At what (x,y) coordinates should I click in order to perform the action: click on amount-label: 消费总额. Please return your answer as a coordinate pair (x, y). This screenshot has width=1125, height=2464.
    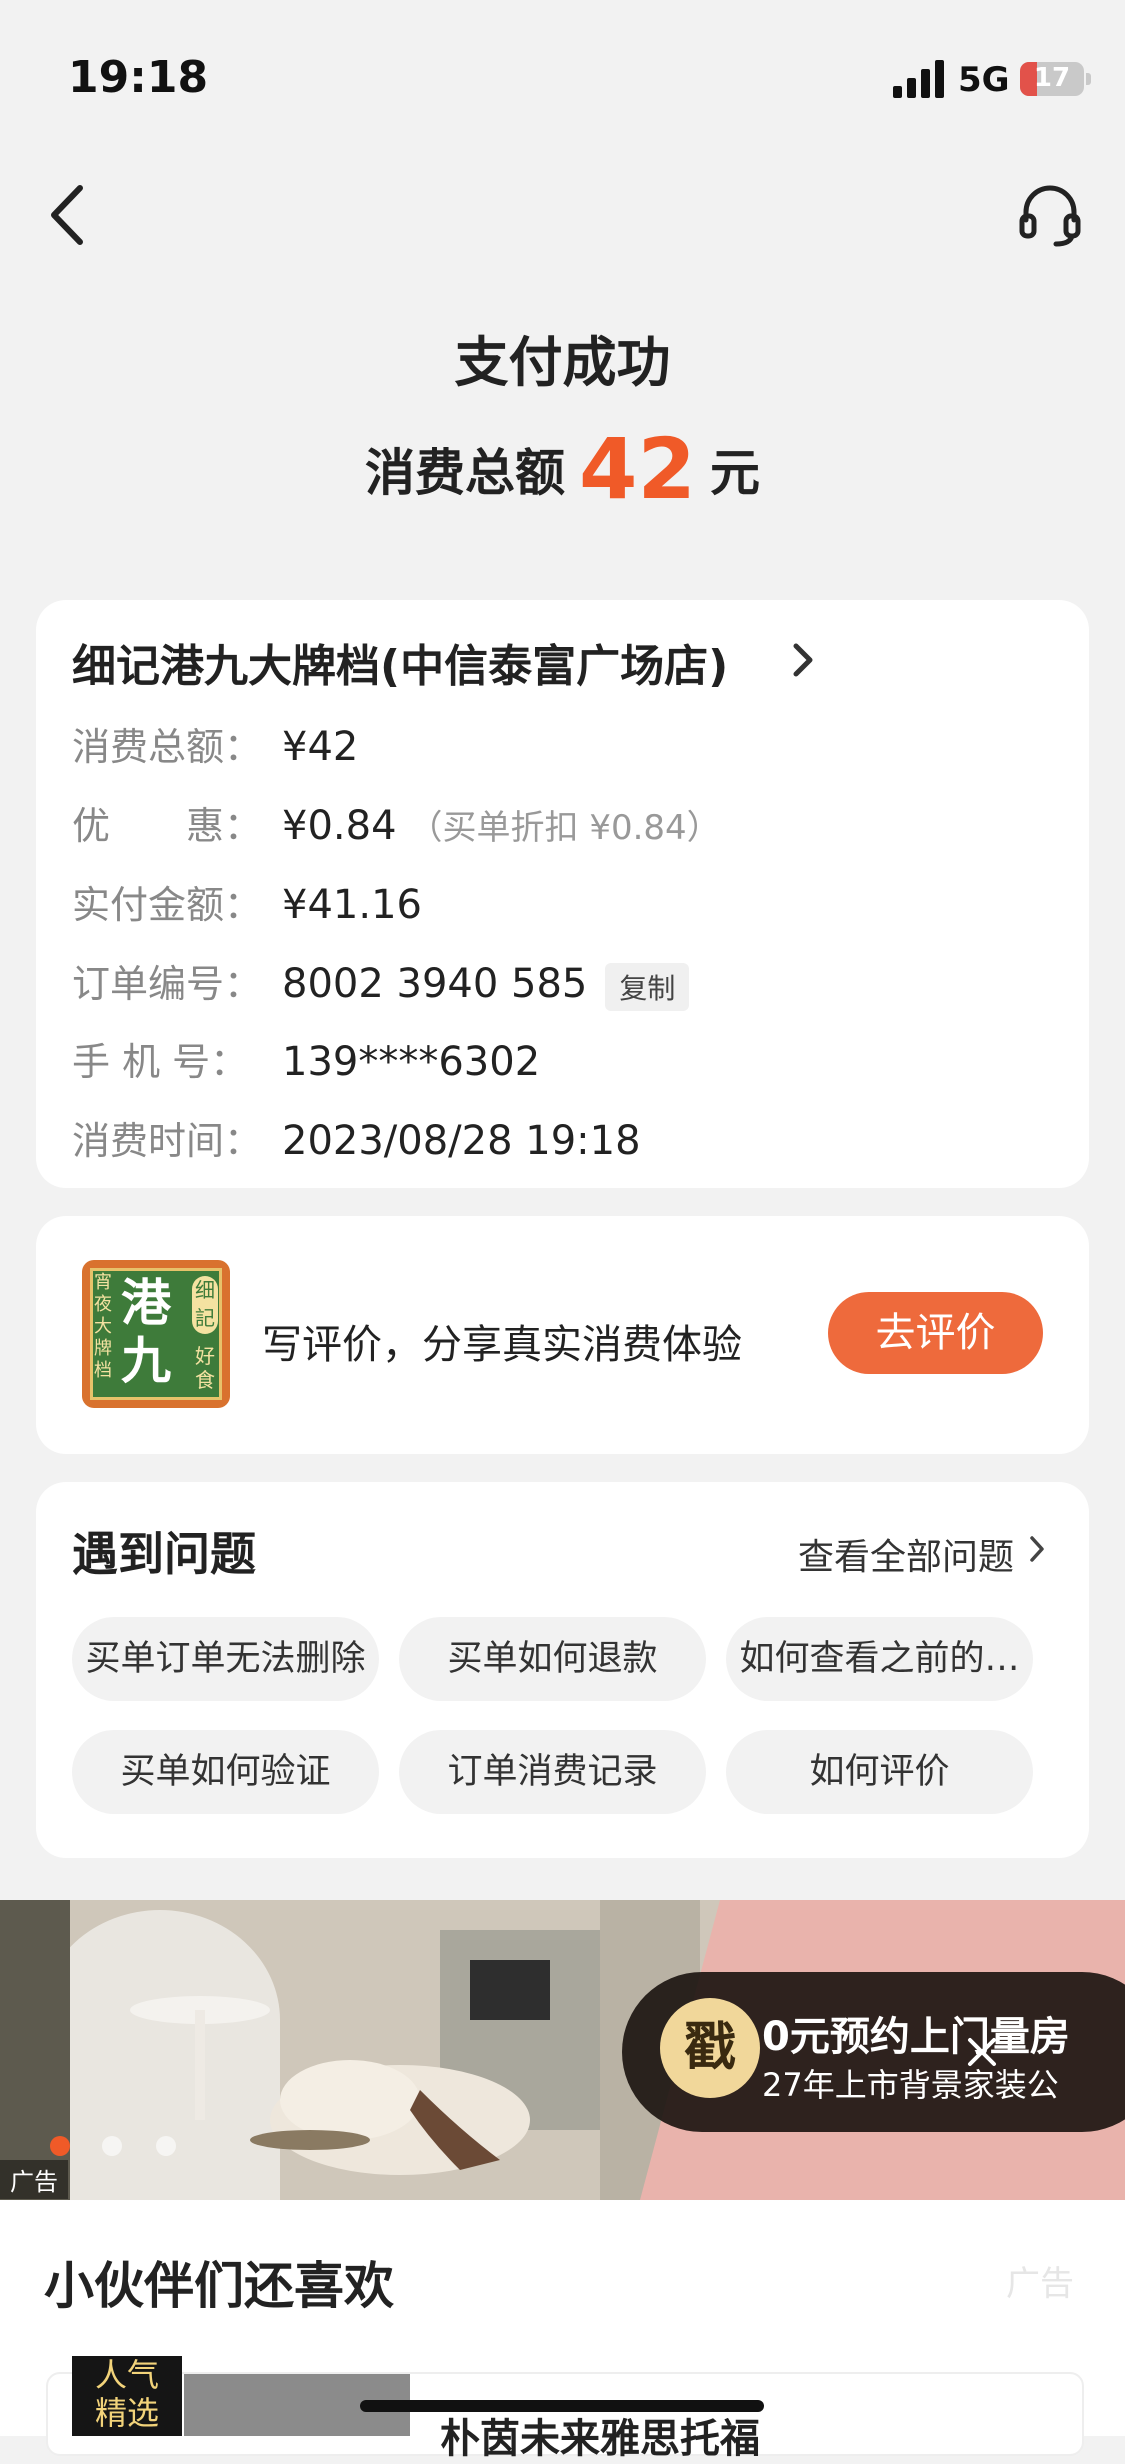
    Looking at the image, I should click on (465, 473).